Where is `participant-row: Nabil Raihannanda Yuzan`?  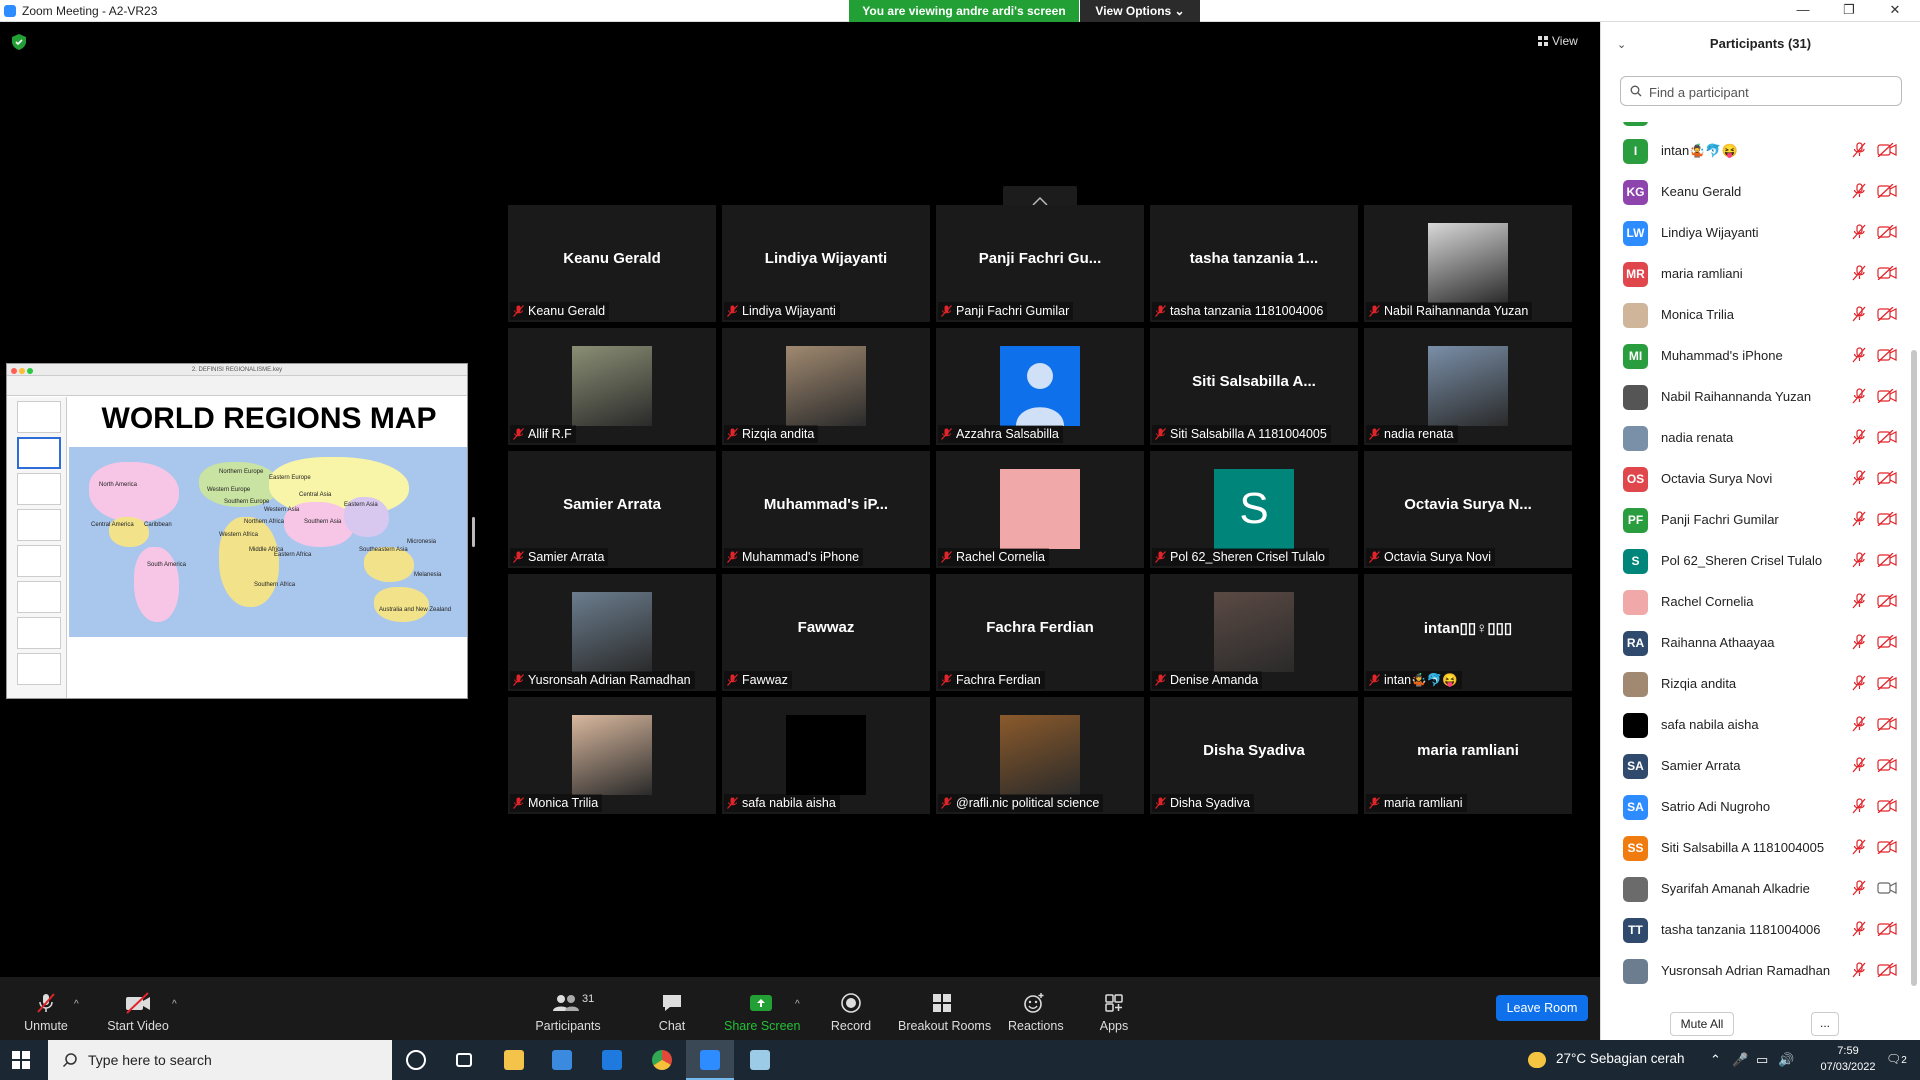 participant-row: Nabil Raihannanda Yuzan is located at coordinates (1756, 396).